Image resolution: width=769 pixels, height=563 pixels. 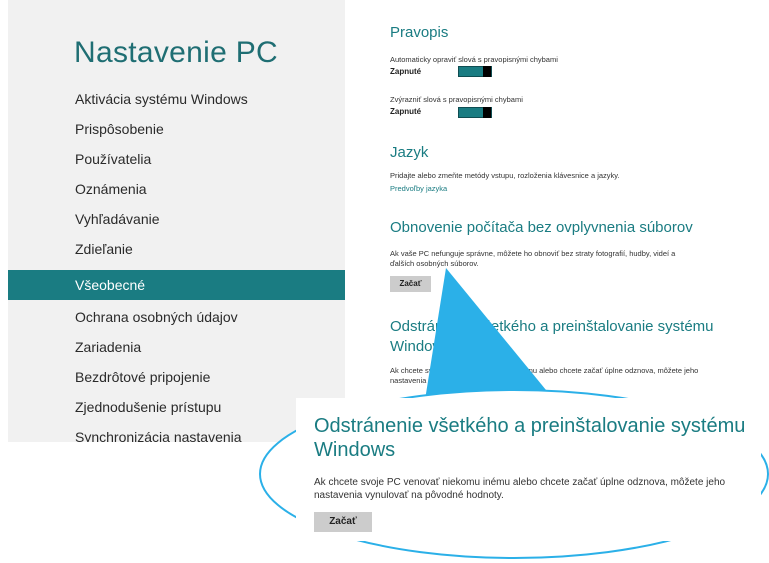 What do you see at coordinates (485, 334) in the screenshot?
I see `callout-pointer` at bounding box center [485, 334].